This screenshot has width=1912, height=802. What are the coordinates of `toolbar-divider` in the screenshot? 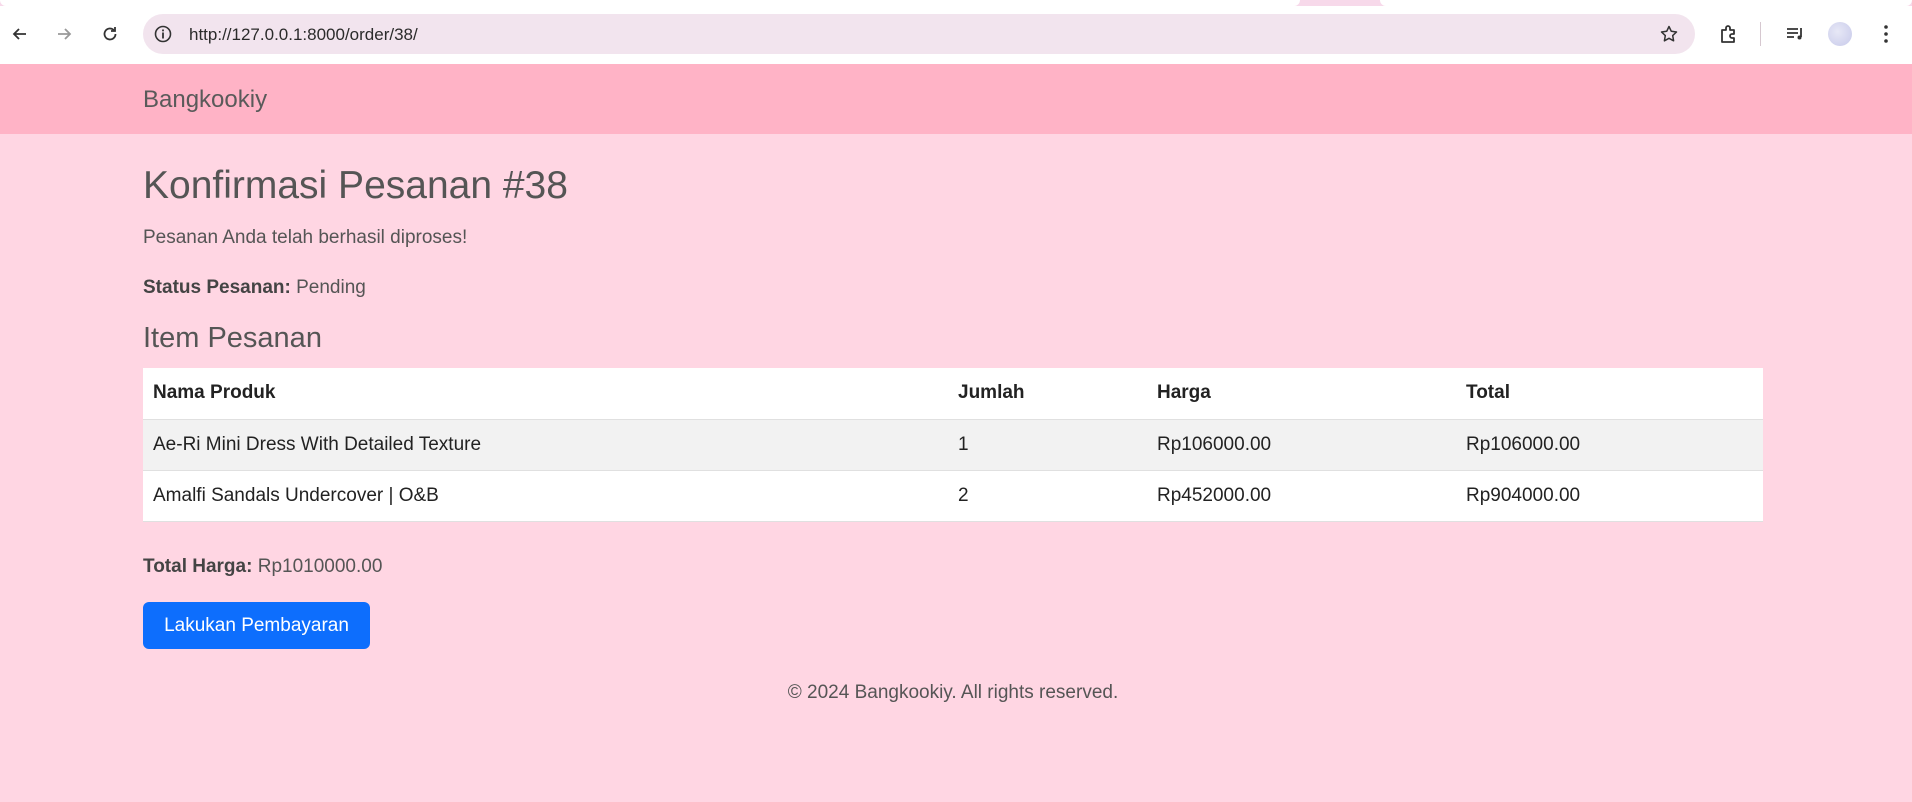 It's located at (1760, 34).